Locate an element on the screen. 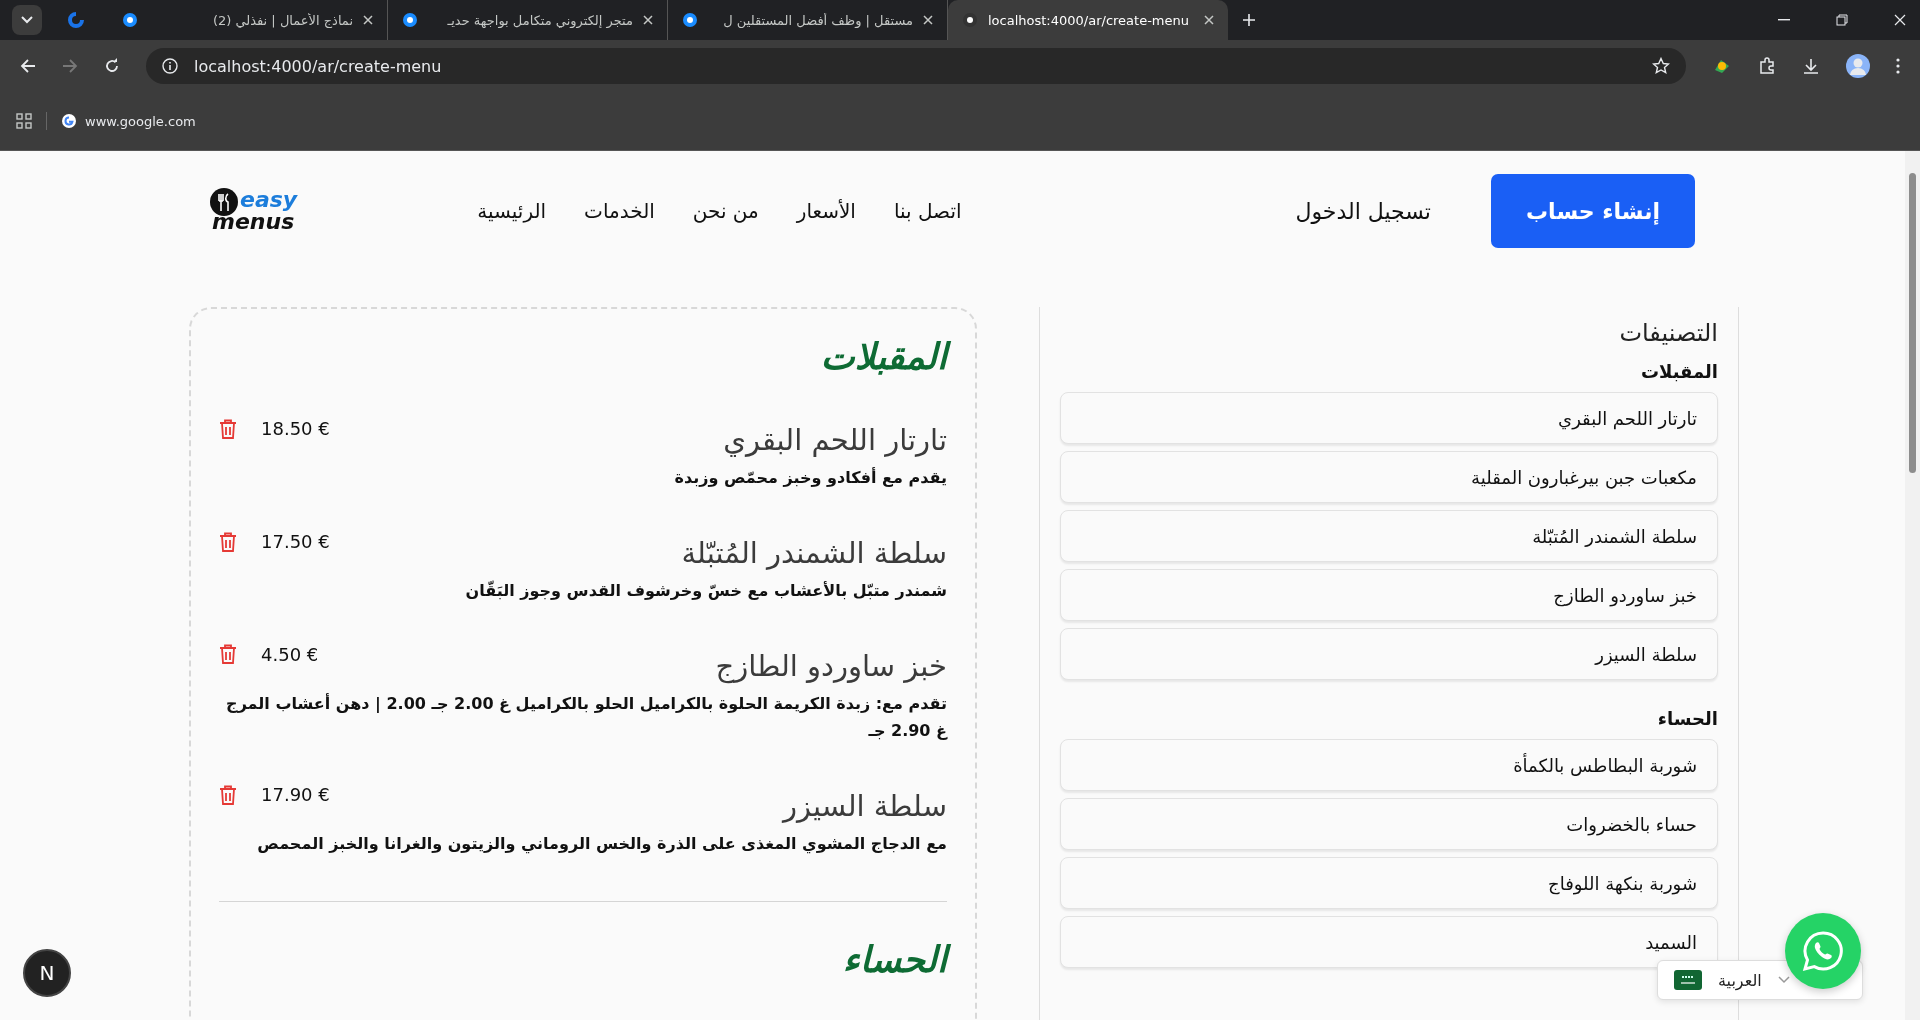  flag-icon is located at coordinates (1688, 980).